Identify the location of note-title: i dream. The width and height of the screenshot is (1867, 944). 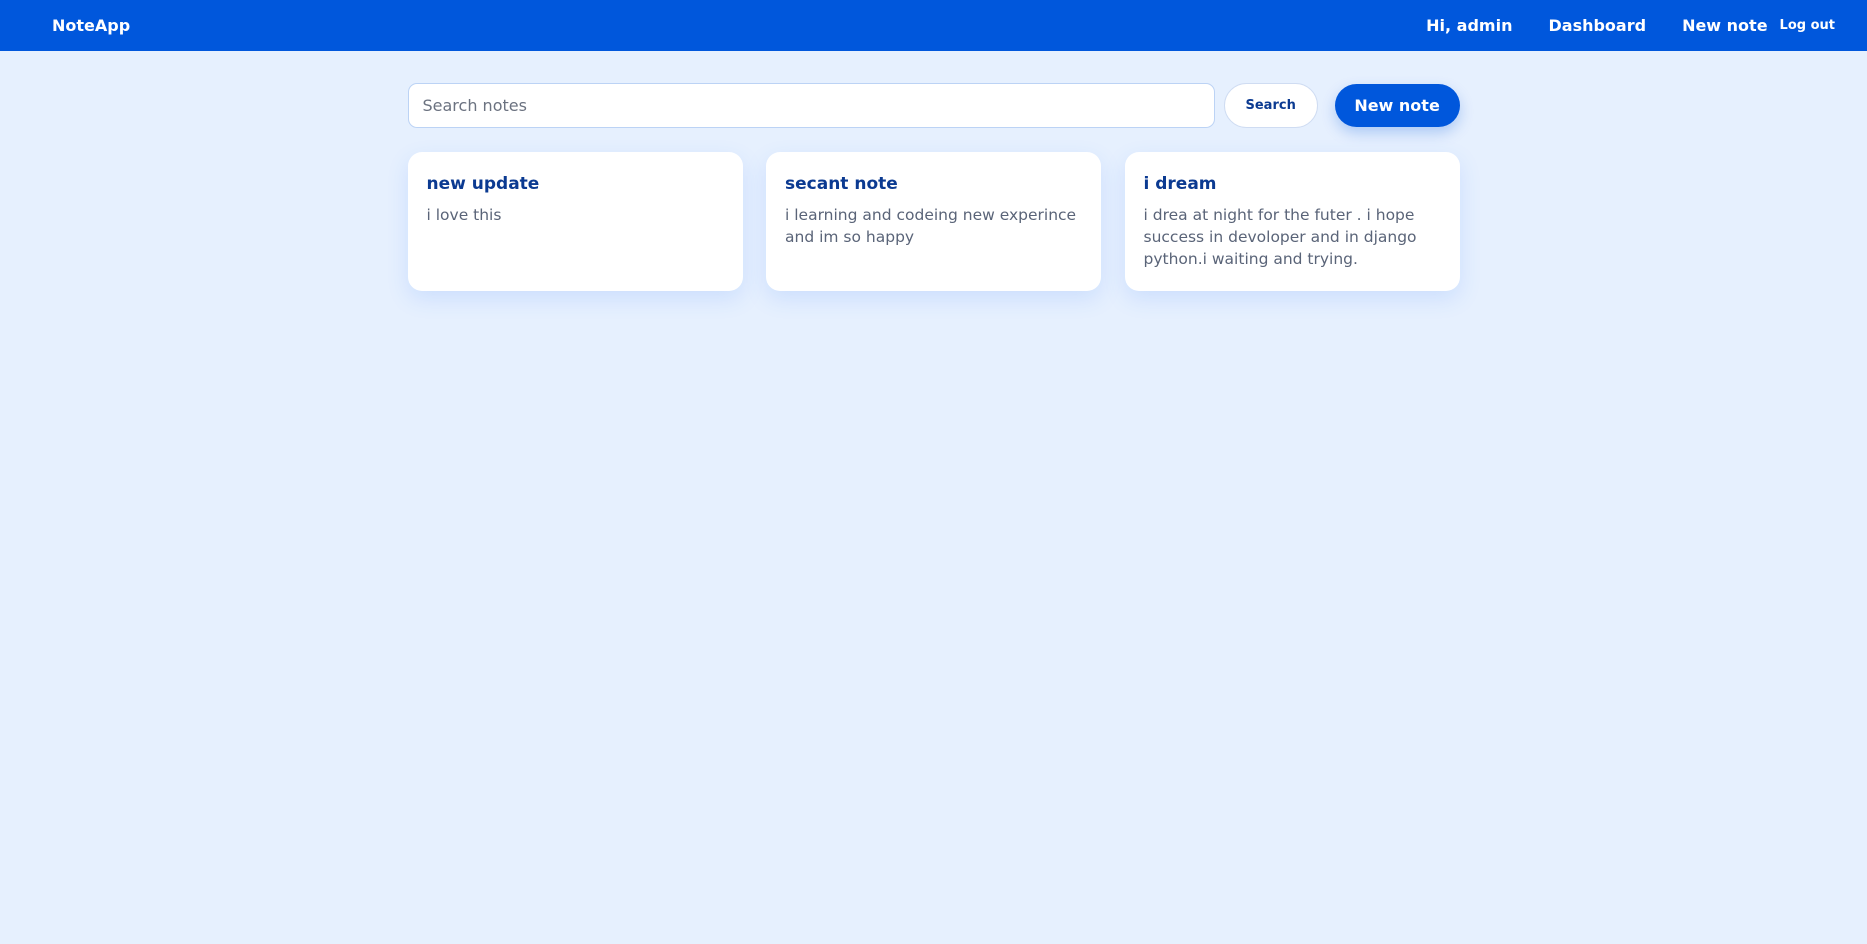
(1180, 184).